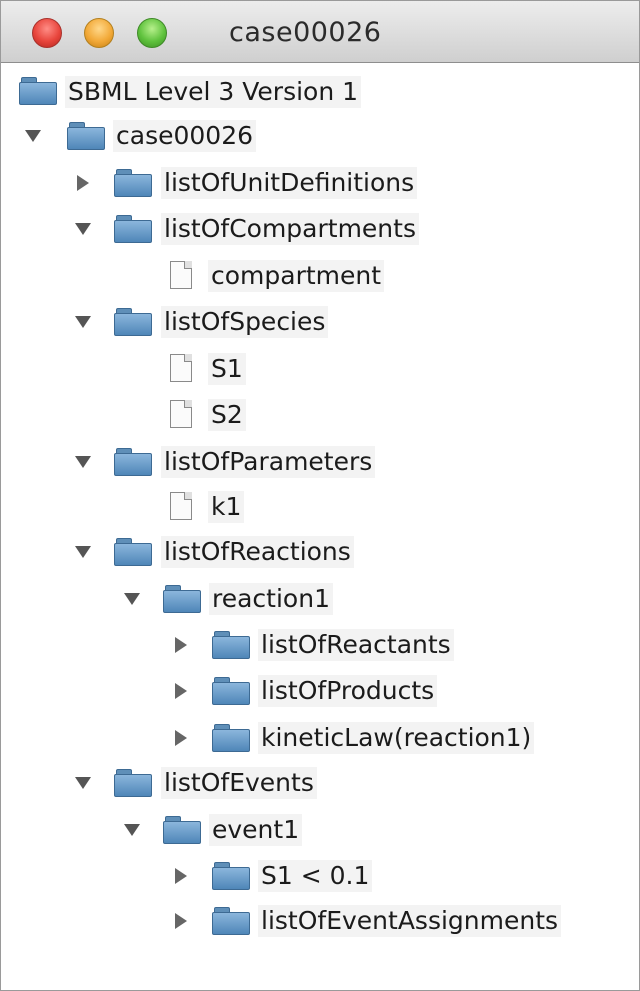  Describe the element at coordinates (289, 183) in the screenshot. I see `tree-node-label: listOfUnitDefinitions` at that location.